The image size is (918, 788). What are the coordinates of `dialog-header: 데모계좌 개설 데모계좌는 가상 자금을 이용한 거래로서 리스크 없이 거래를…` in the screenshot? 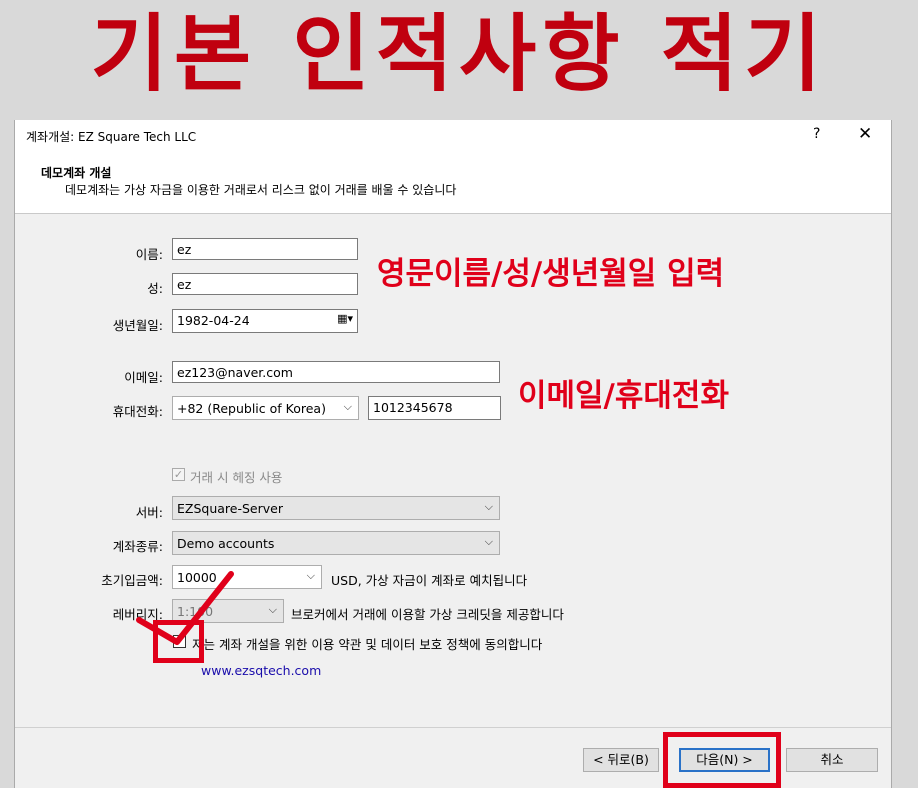 It's located at (453, 182).